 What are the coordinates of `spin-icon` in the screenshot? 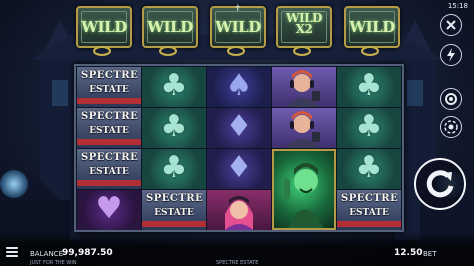 It's located at (440, 184).